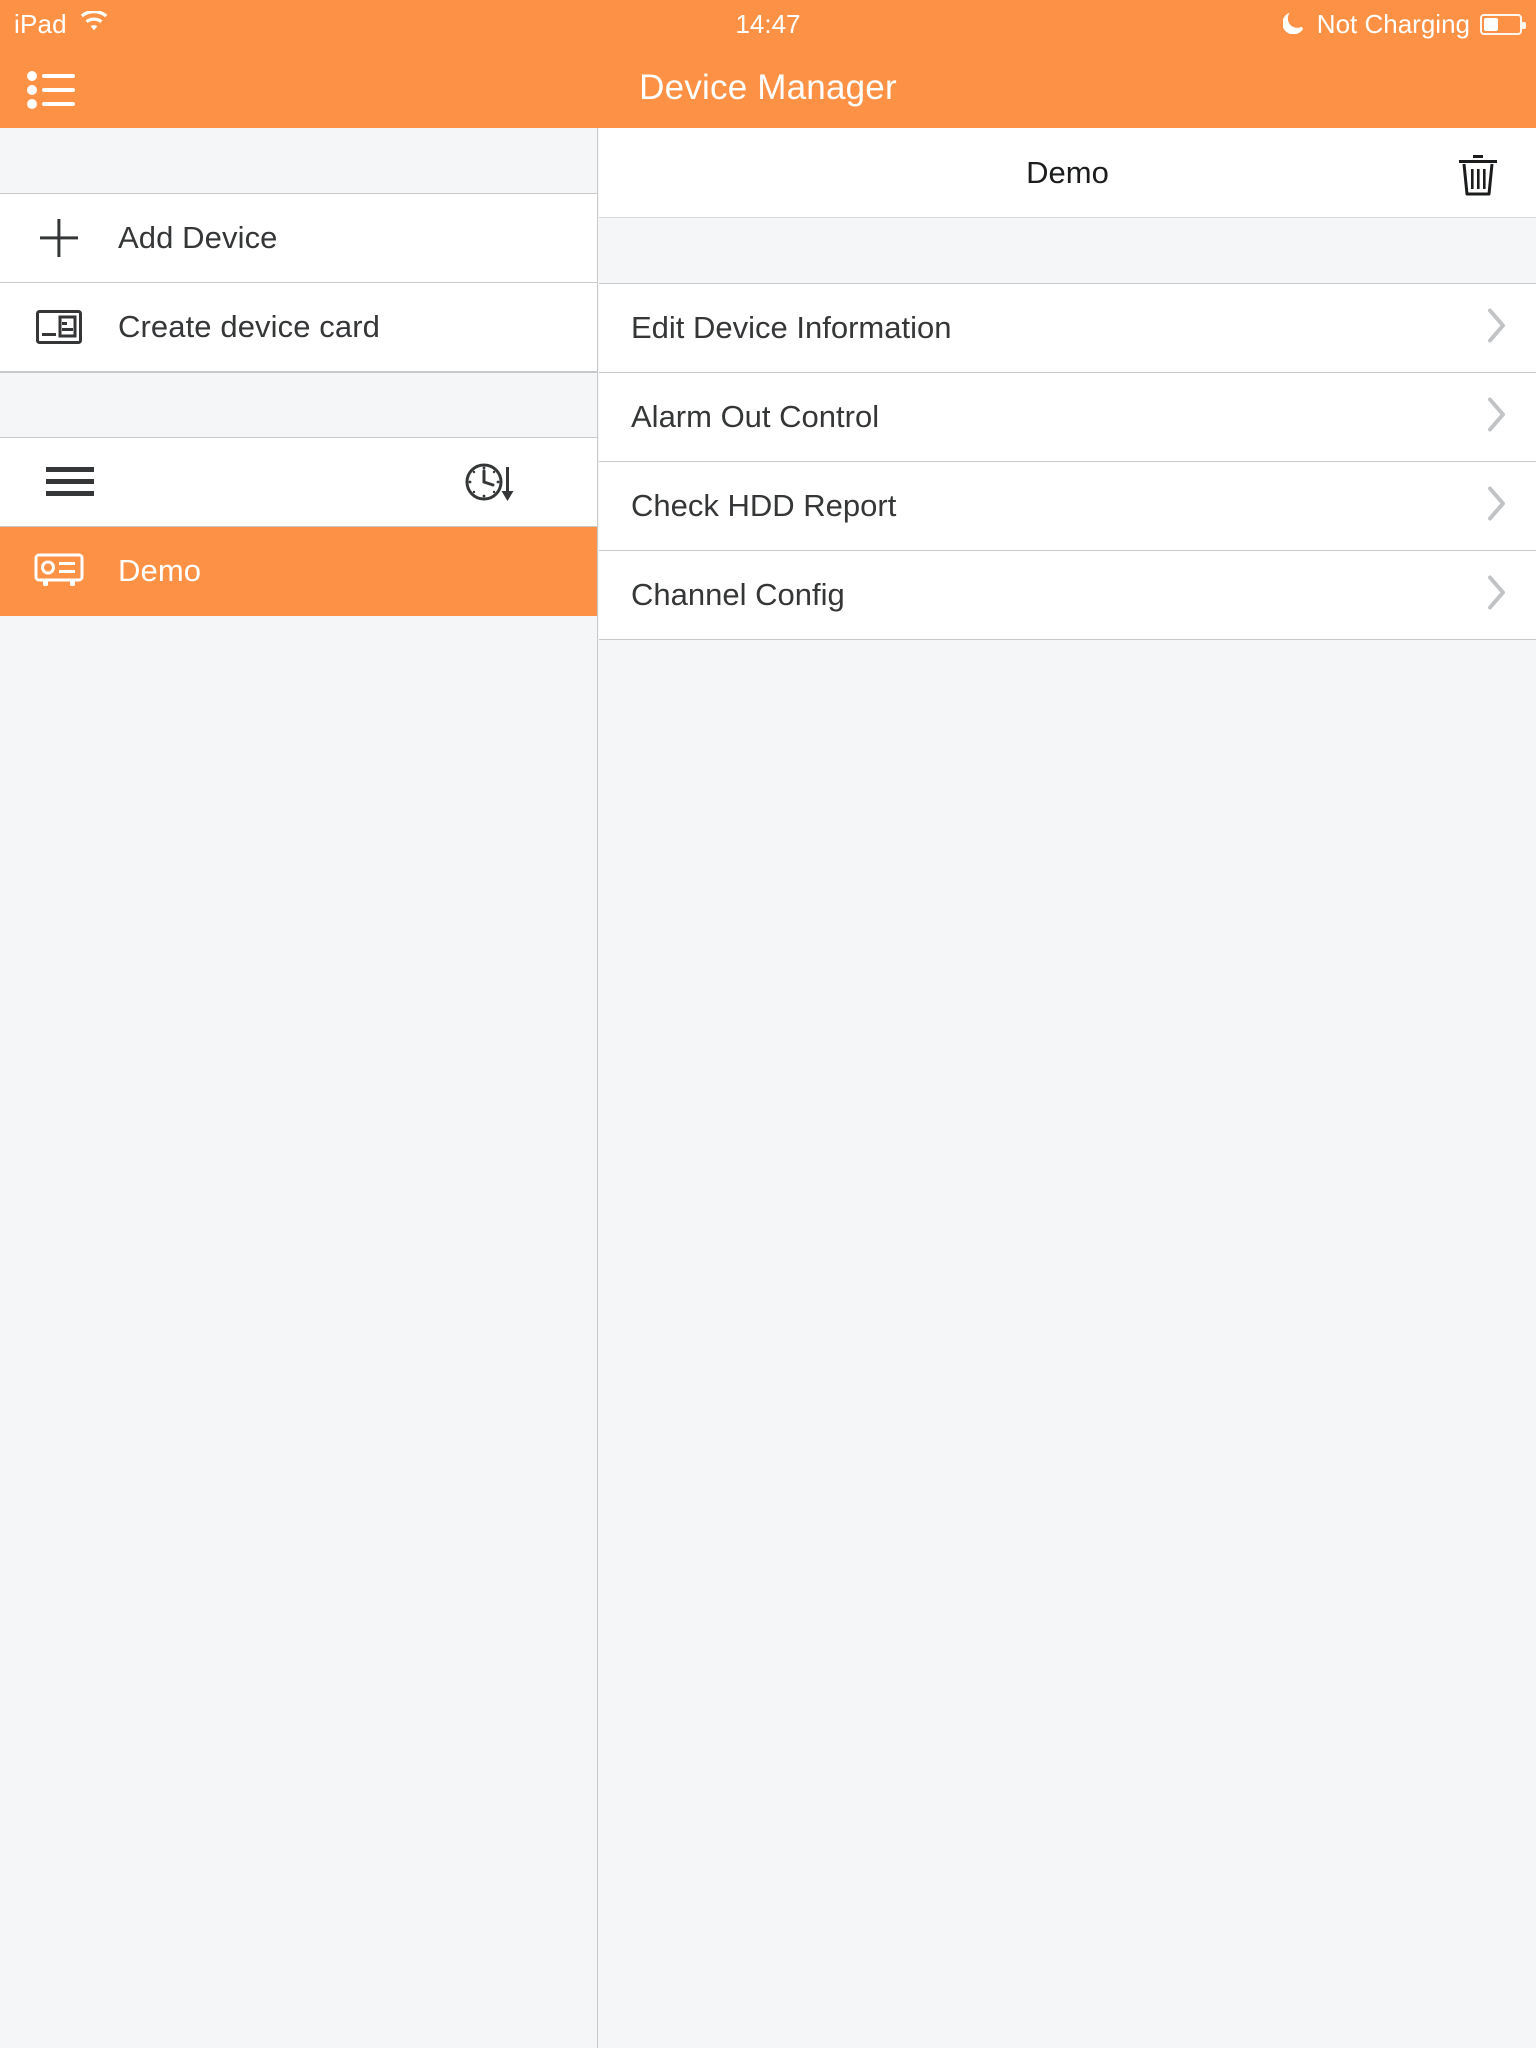 The width and height of the screenshot is (1536, 2048). Describe the element at coordinates (738, 594) in the screenshot. I see `detail-menu-label: Channel Config` at that location.